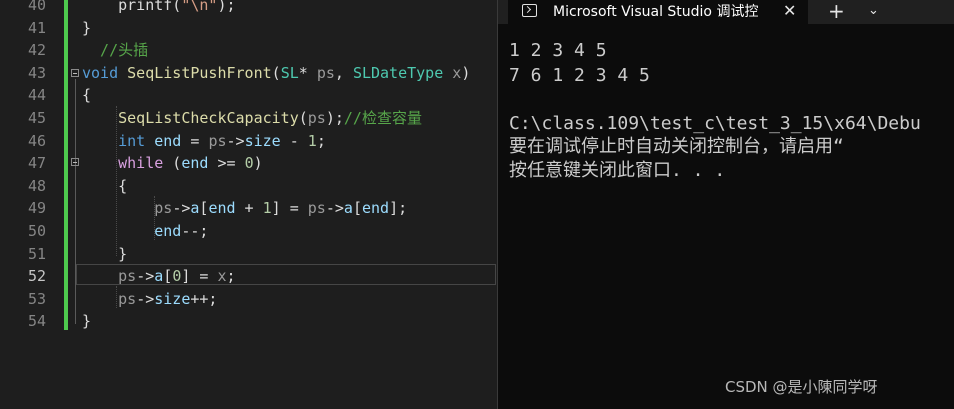 The image size is (954, 409). Describe the element at coordinates (873, 11) in the screenshot. I see `chevron-down-icon: ⌄` at that location.